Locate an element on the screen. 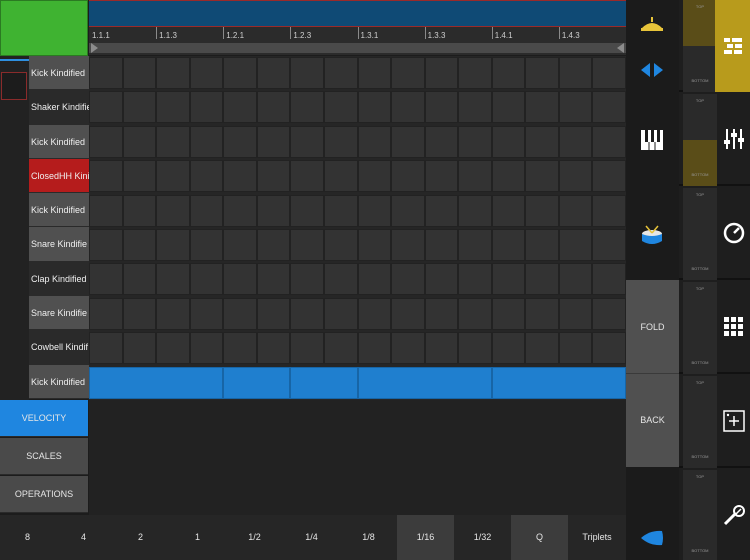  quantize-sixteenth-button: 1/16 is located at coordinates (425, 537).